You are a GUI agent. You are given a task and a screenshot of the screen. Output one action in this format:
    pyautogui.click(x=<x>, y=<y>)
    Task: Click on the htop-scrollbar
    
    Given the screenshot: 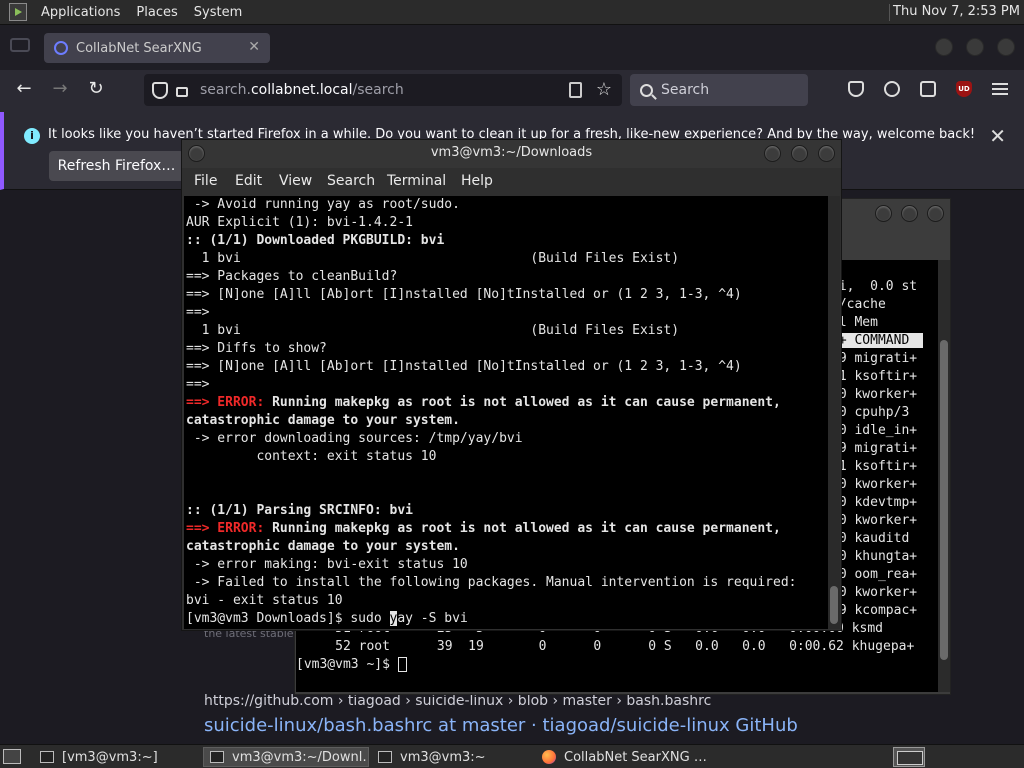 What is the action you would take?
    pyautogui.click(x=944, y=476)
    